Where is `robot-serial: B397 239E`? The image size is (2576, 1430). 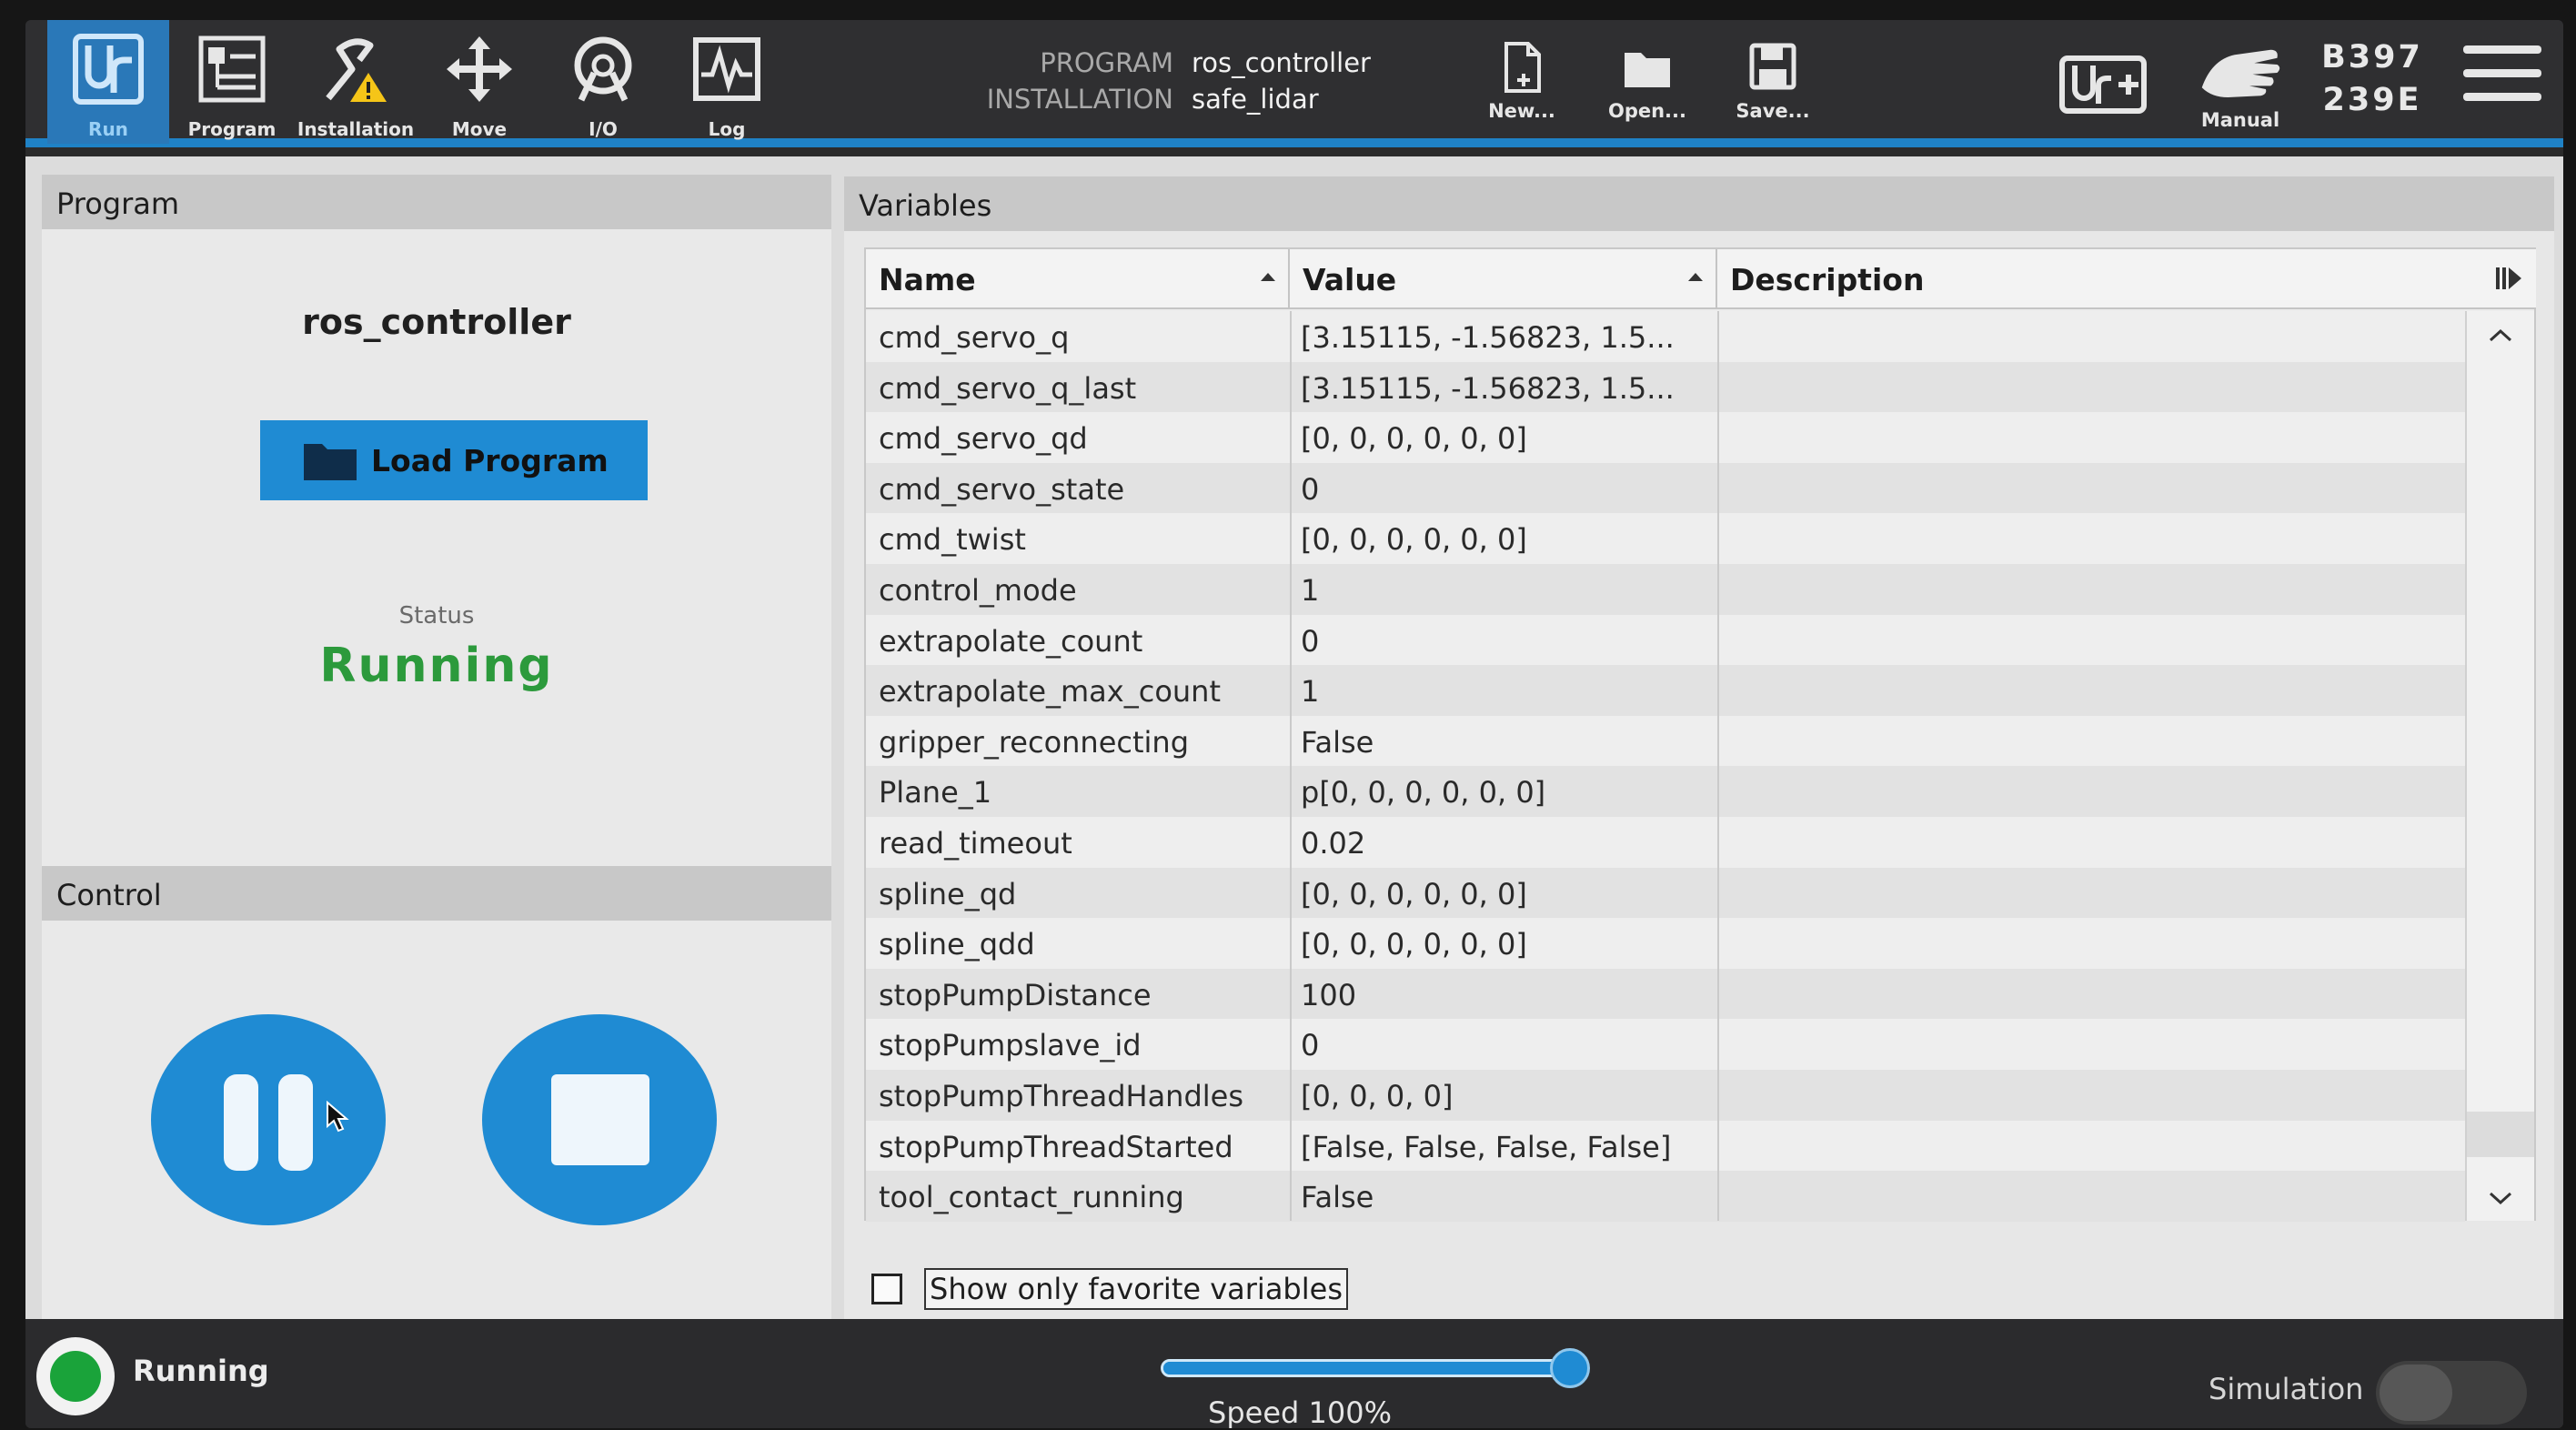
robot-serial: B397 239E is located at coordinates (2372, 79).